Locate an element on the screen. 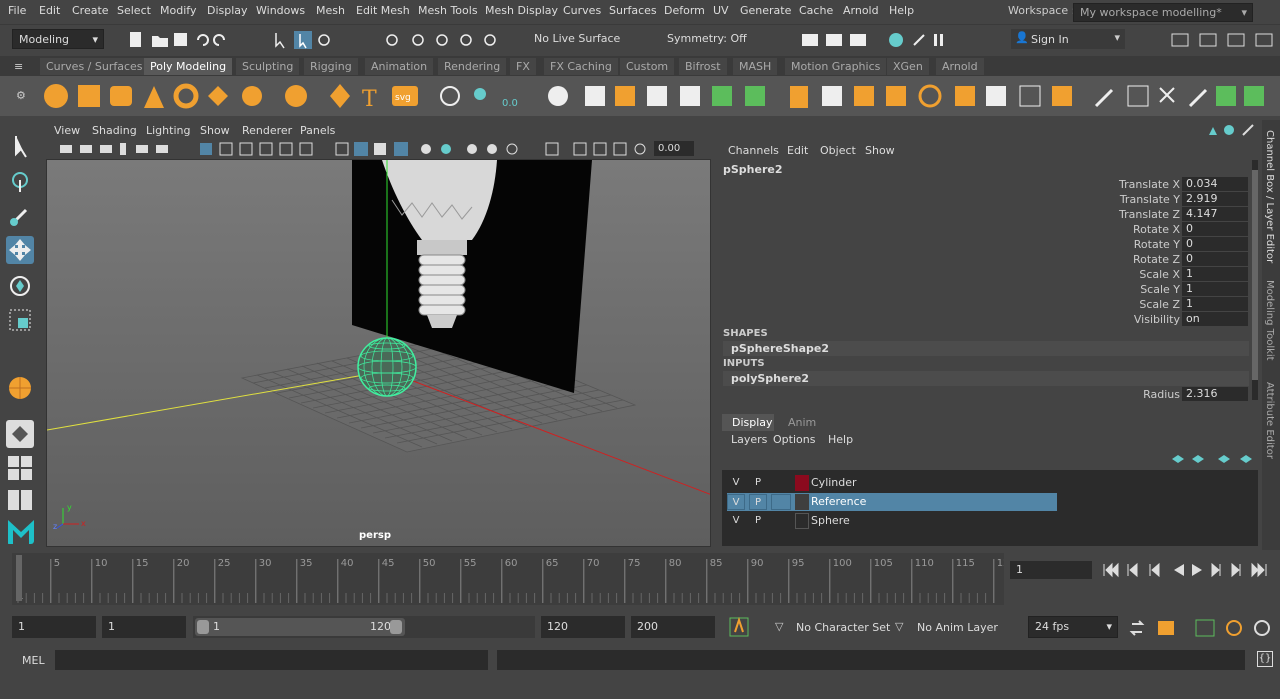  menu-select: Select is located at coordinates (134, 10).